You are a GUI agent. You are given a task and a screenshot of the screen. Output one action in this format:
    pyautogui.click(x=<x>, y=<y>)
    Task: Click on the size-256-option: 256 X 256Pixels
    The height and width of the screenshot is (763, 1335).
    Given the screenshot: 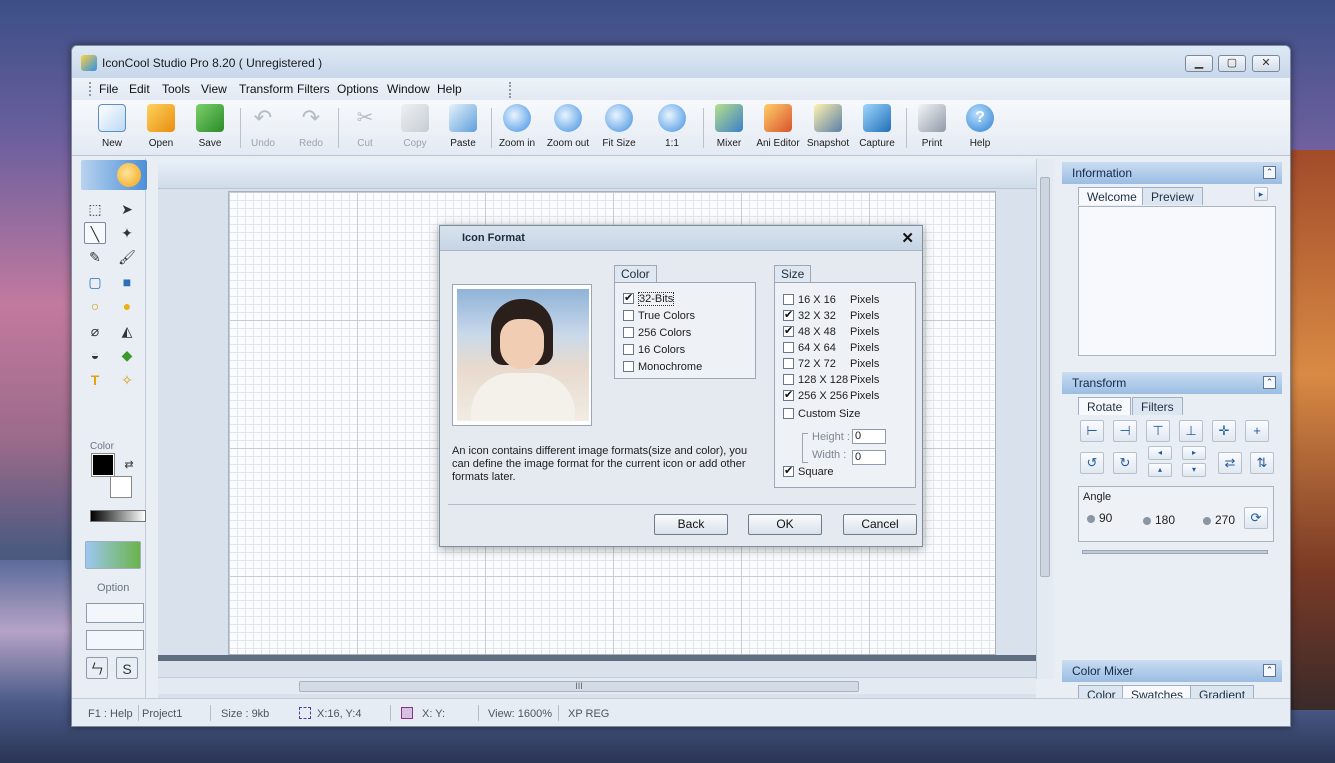 What is the action you would take?
    pyautogui.click(x=831, y=395)
    